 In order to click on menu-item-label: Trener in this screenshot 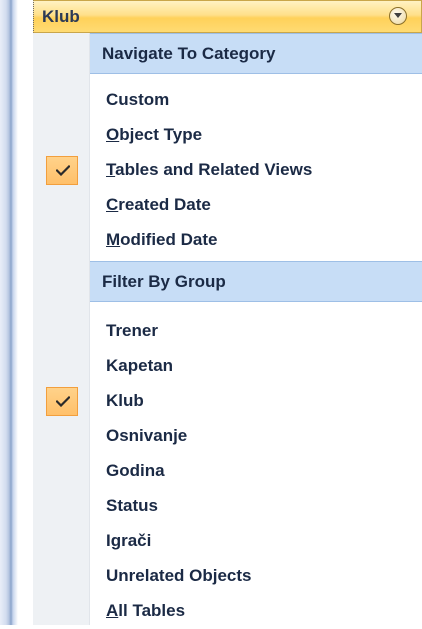, I will do `click(132, 330)`.